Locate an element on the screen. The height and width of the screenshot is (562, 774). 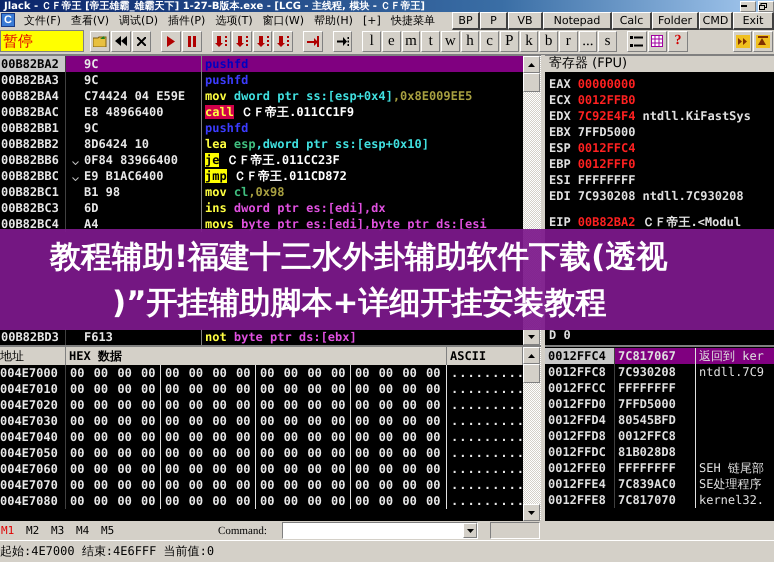
comment-cell-text: kernel32. is located at coordinates (732, 500).